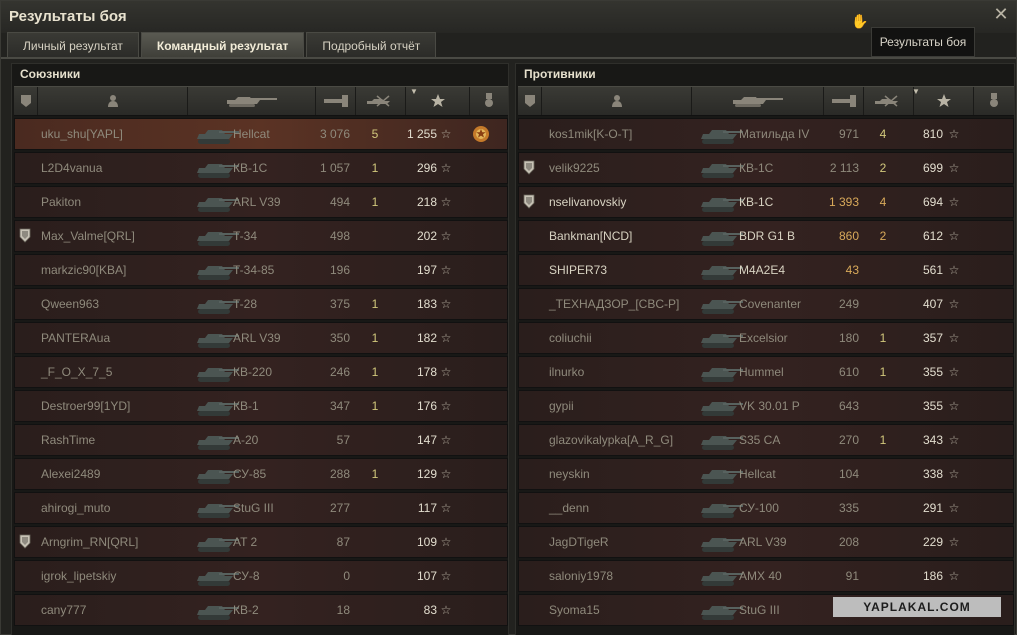  What do you see at coordinates (766, 440) in the screenshot?
I see `player-row: glazovikalypka[A_R_G] S35 CA 270 1 343 ☆` at bounding box center [766, 440].